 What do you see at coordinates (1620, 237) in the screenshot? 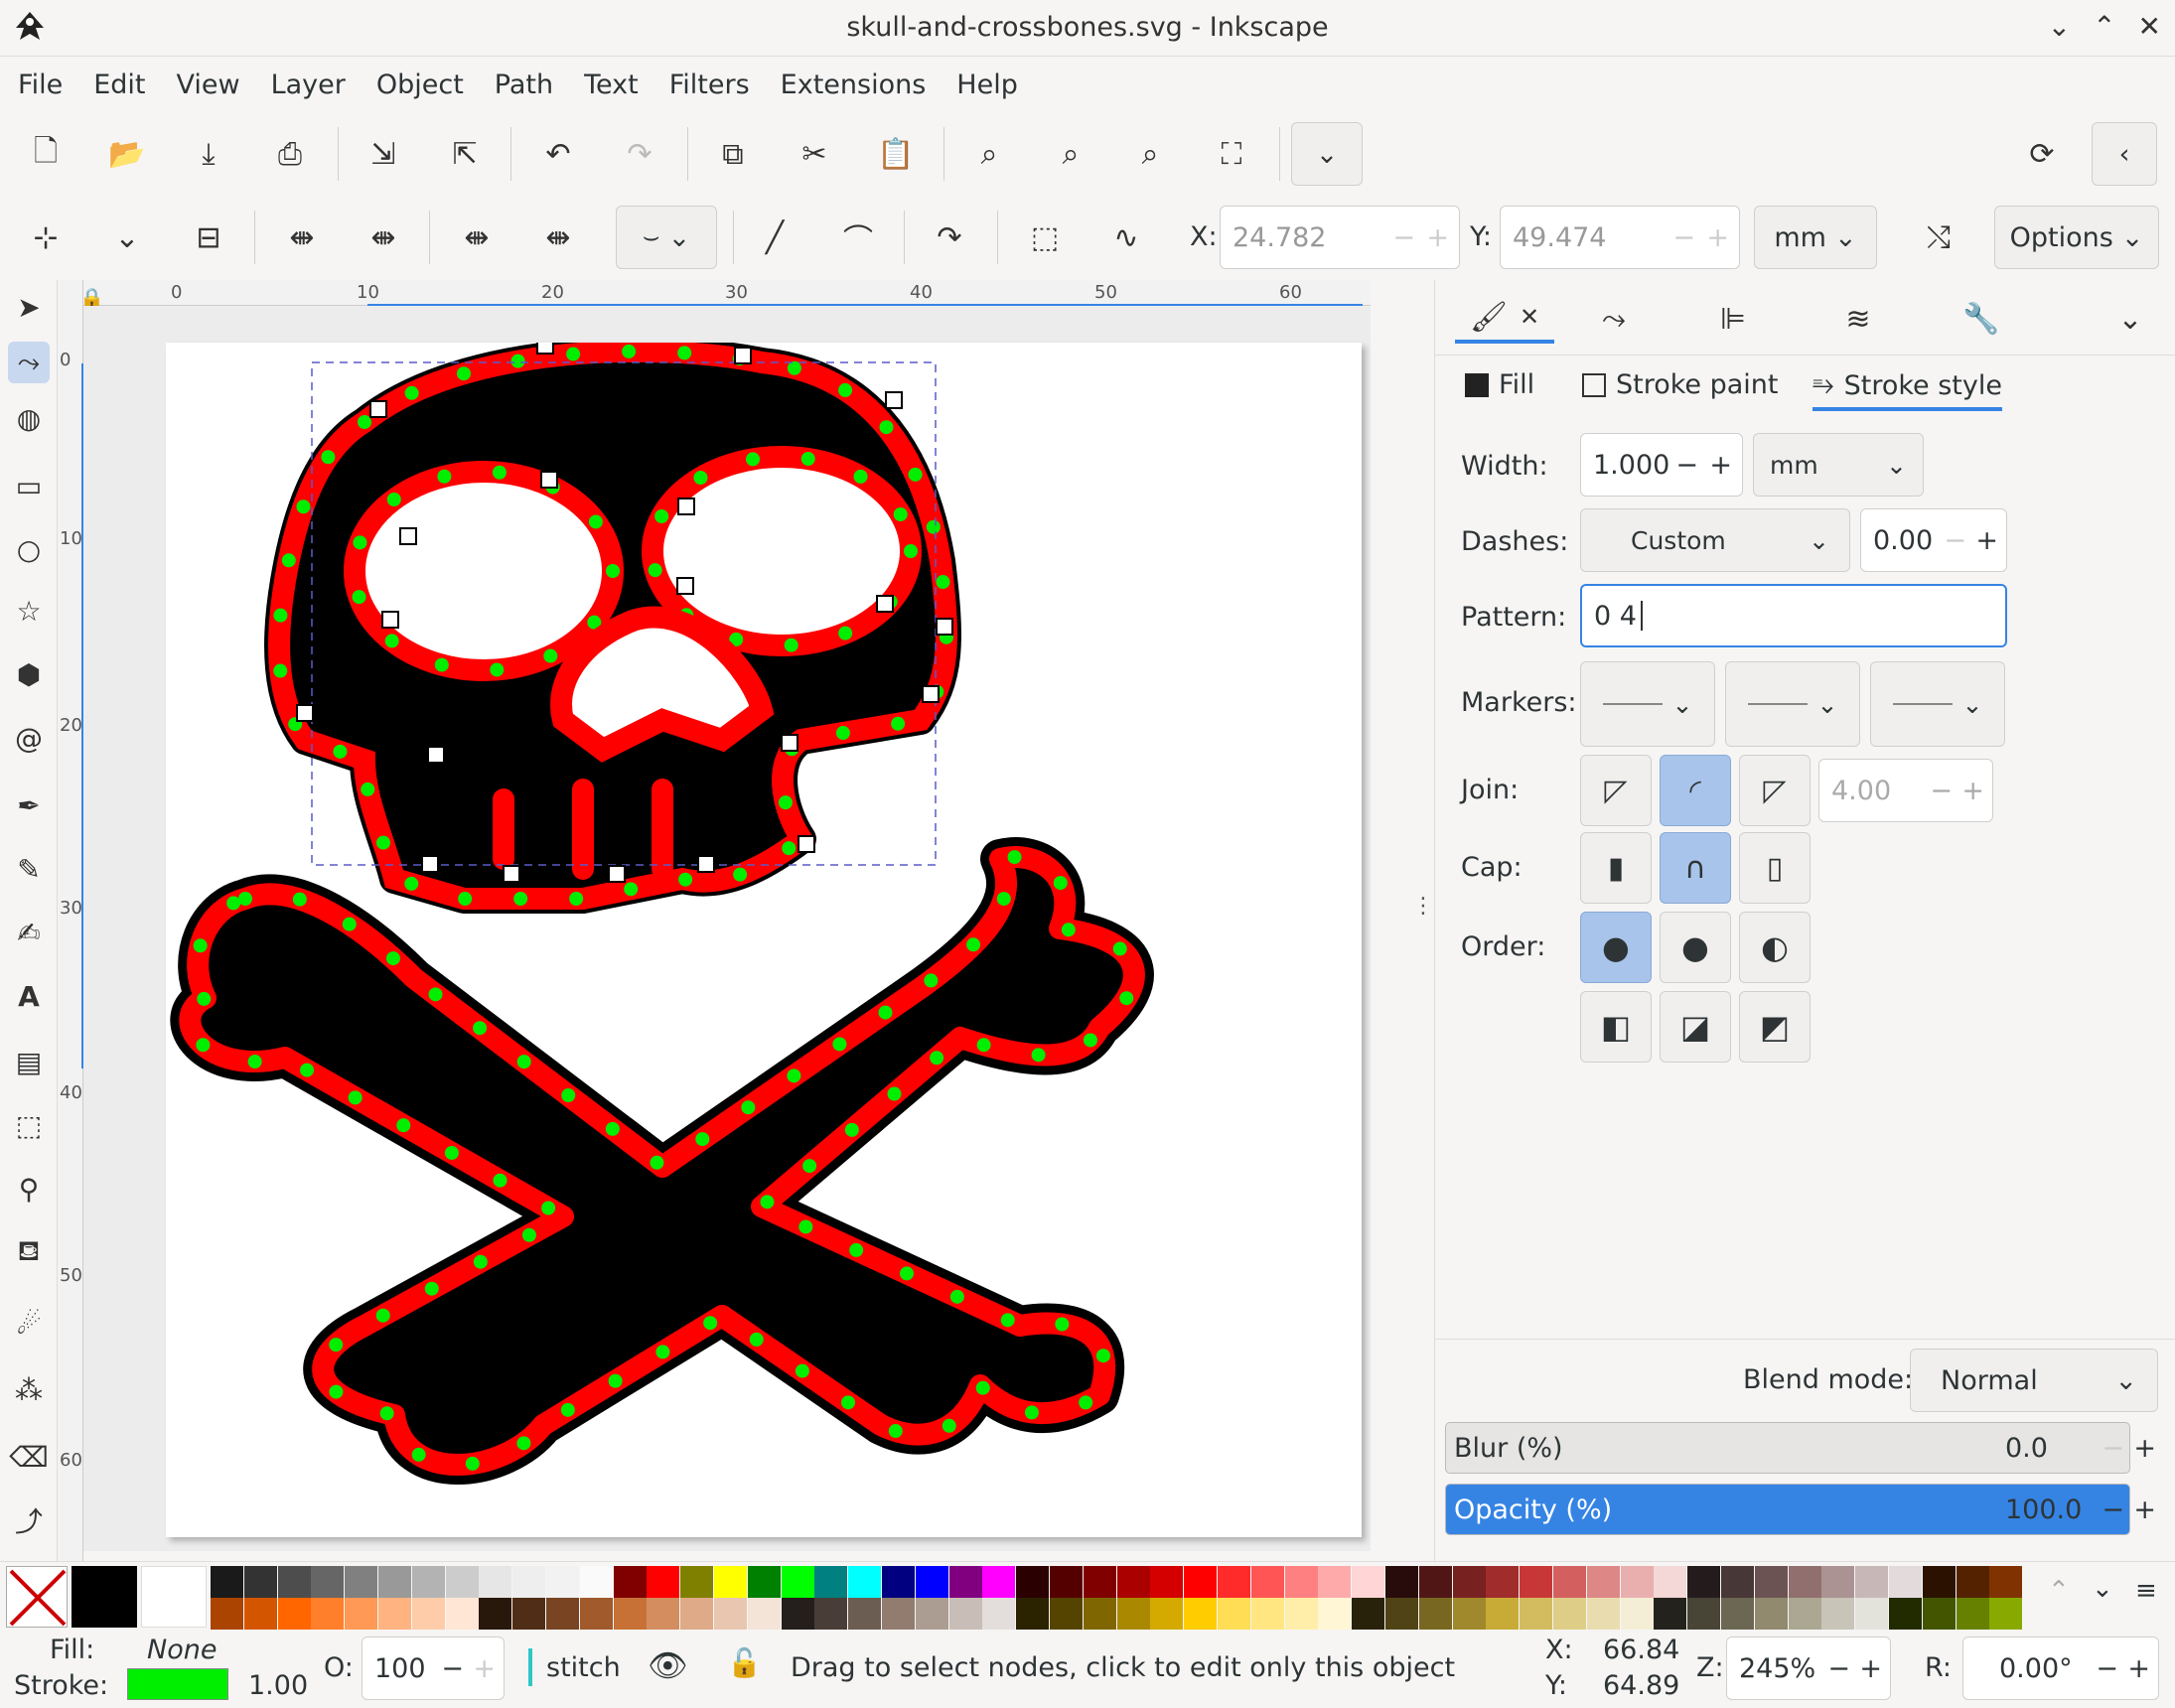
I see `y-coordinate-input: 49.474 − +` at bounding box center [1620, 237].